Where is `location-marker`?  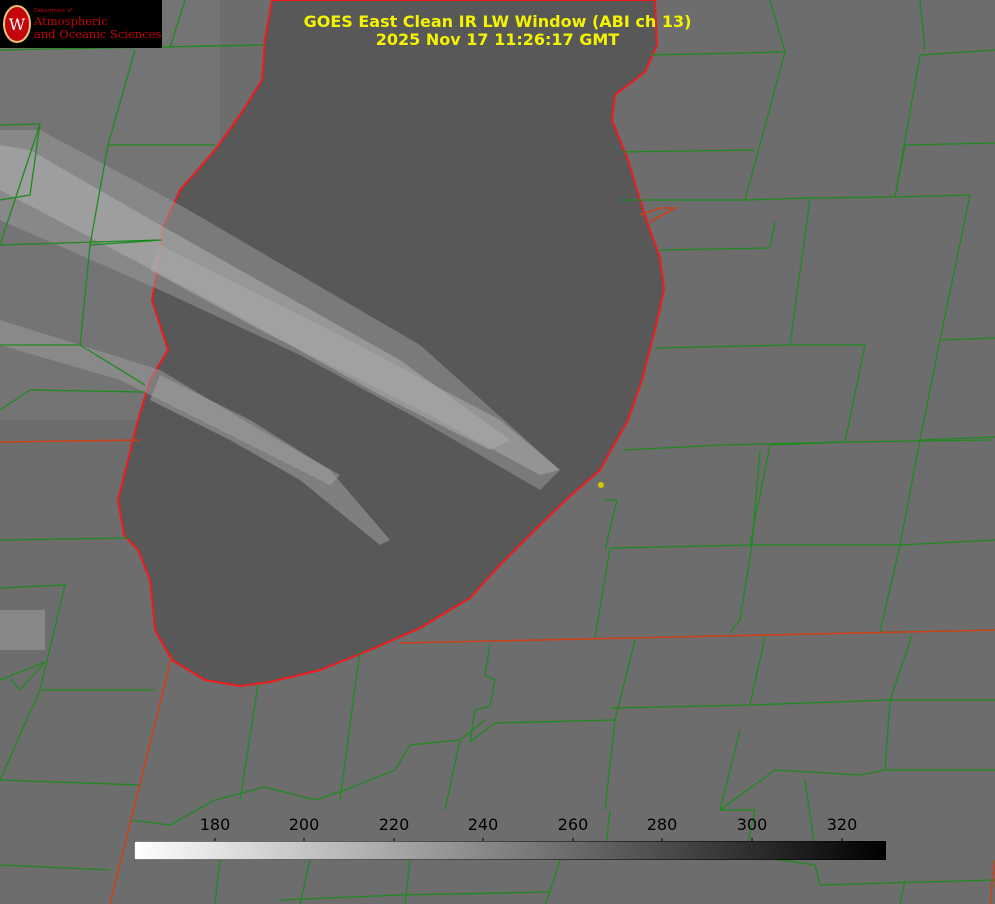 location-marker is located at coordinates (601, 485).